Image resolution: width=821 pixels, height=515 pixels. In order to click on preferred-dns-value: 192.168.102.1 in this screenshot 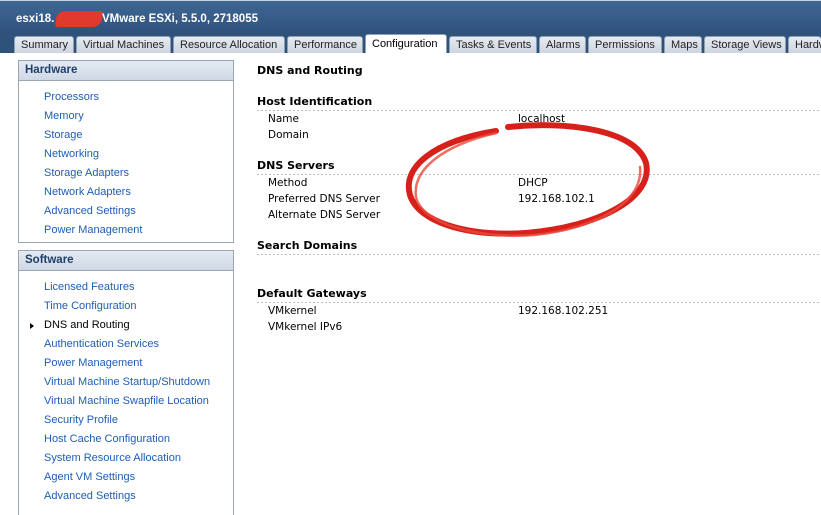, I will do `click(556, 199)`.